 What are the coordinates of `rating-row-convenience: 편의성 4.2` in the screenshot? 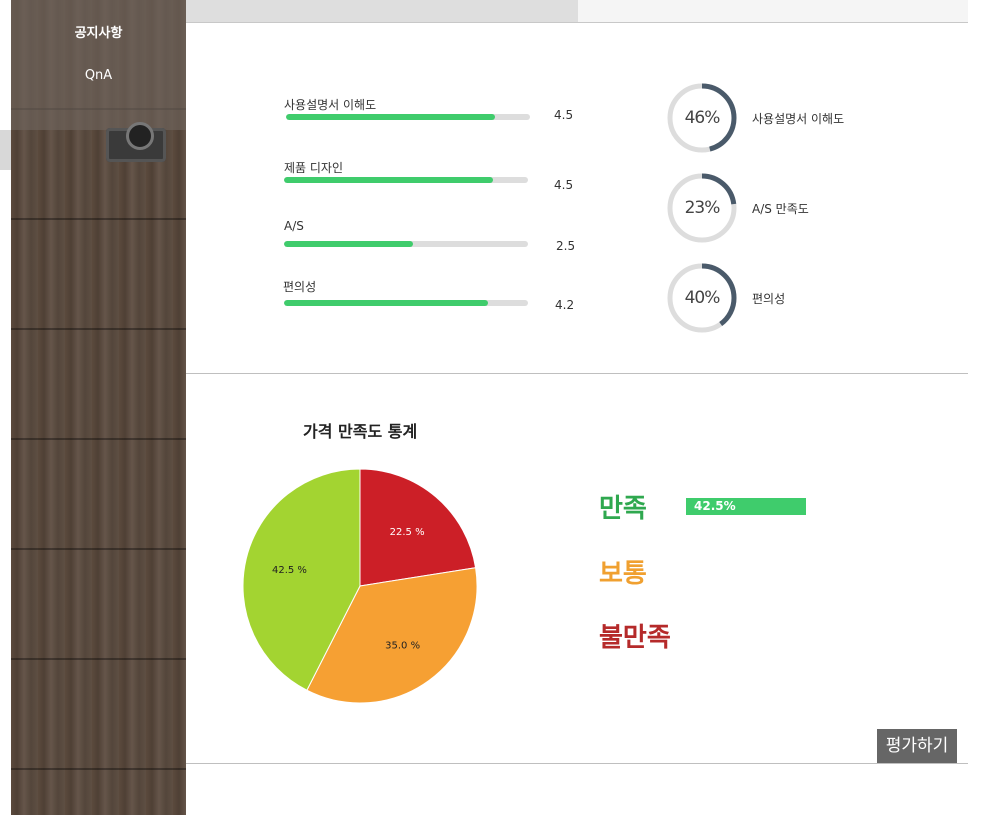 It's located at (433, 298).